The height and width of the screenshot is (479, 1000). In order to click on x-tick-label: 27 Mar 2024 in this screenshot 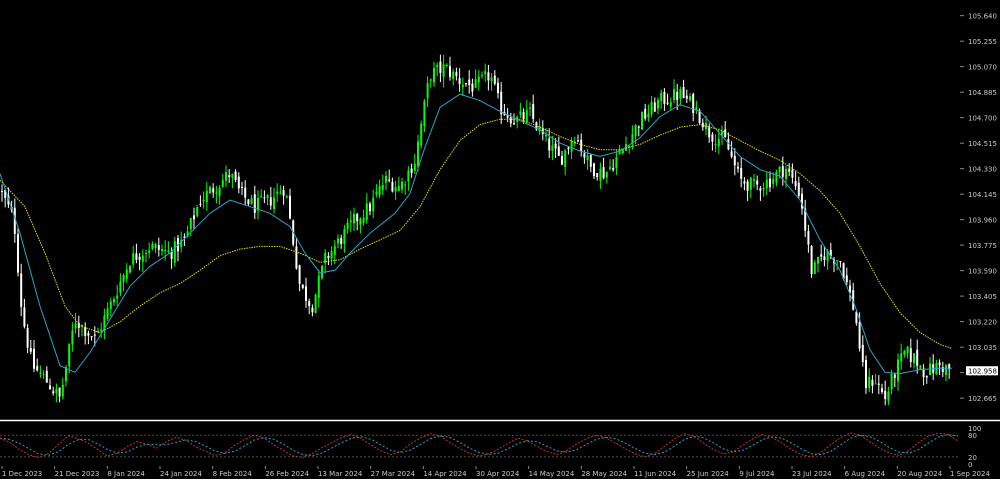, I will do `click(393, 474)`.